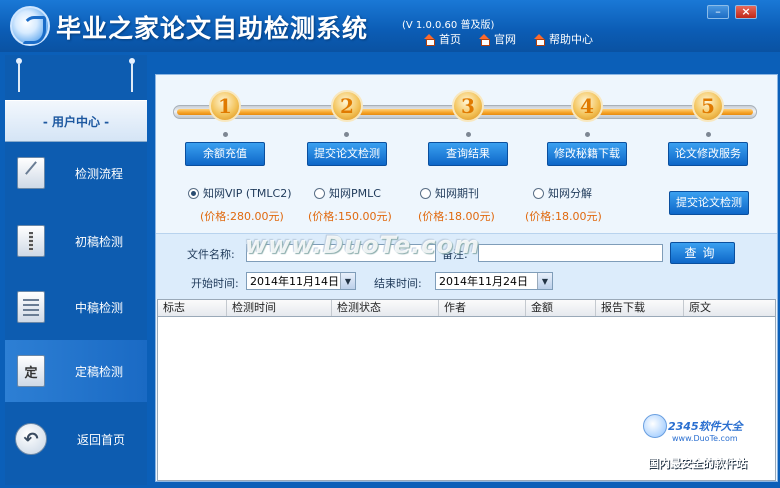  I want to click on nav-official-site-link: 官网, so click(497, 39).